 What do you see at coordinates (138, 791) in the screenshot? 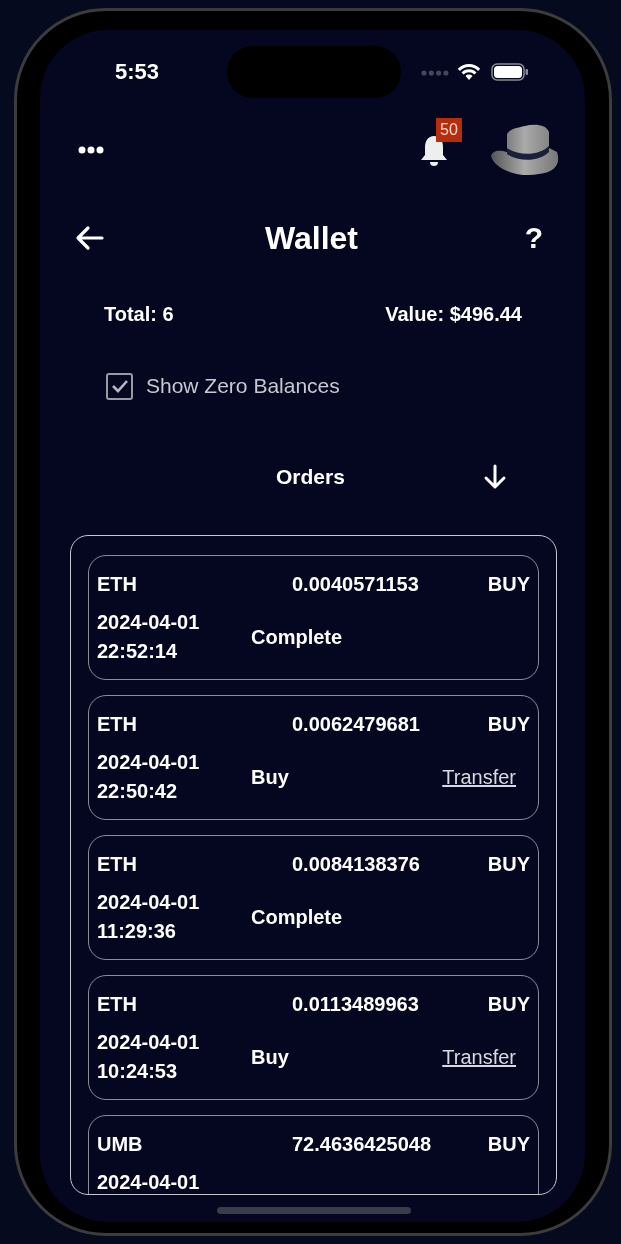
I see `order-time: 22:50:42` at bounding box center [138, 791].